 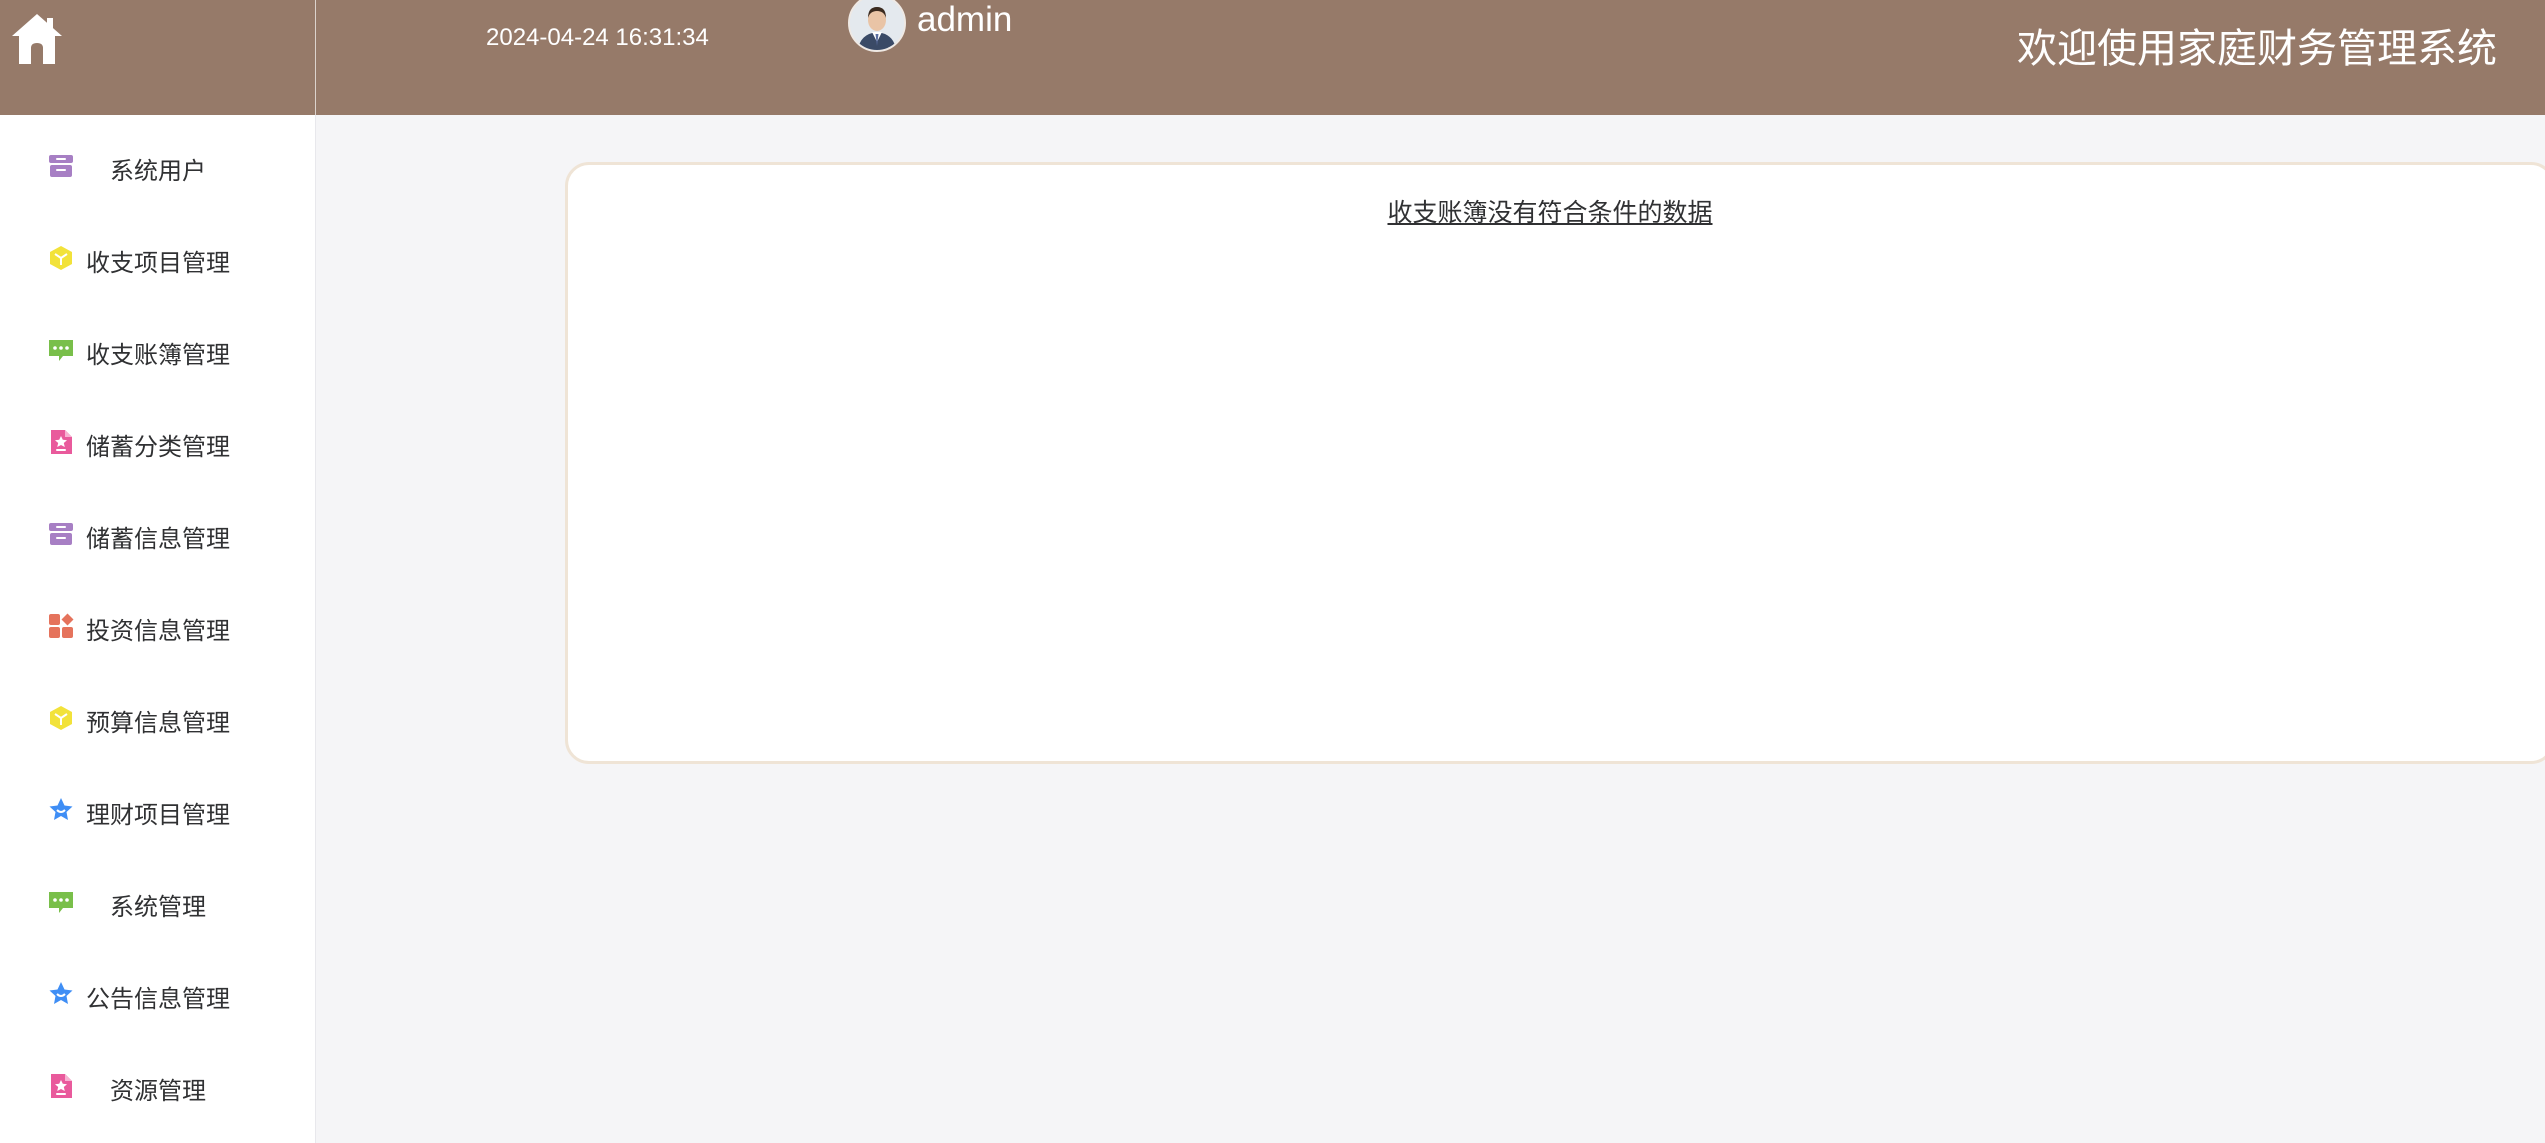 I want to click on sidebar-item-label: 系统用户, so click(x=158, y=171).